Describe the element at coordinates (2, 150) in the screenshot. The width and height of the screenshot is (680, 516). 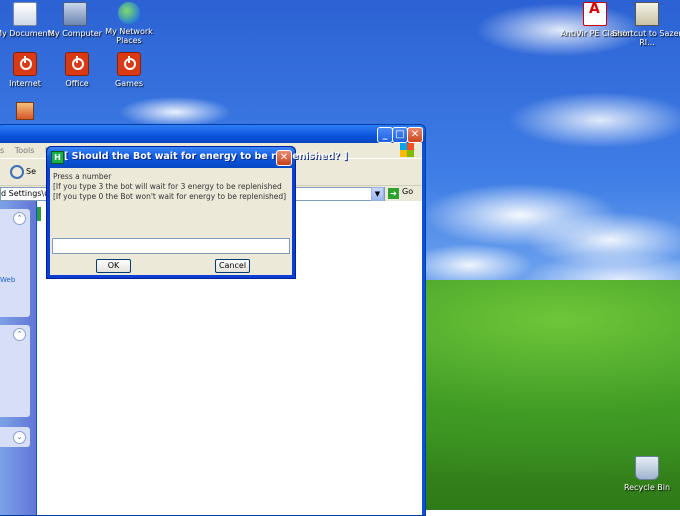
I see `menu-item-fragment: s` at that location.